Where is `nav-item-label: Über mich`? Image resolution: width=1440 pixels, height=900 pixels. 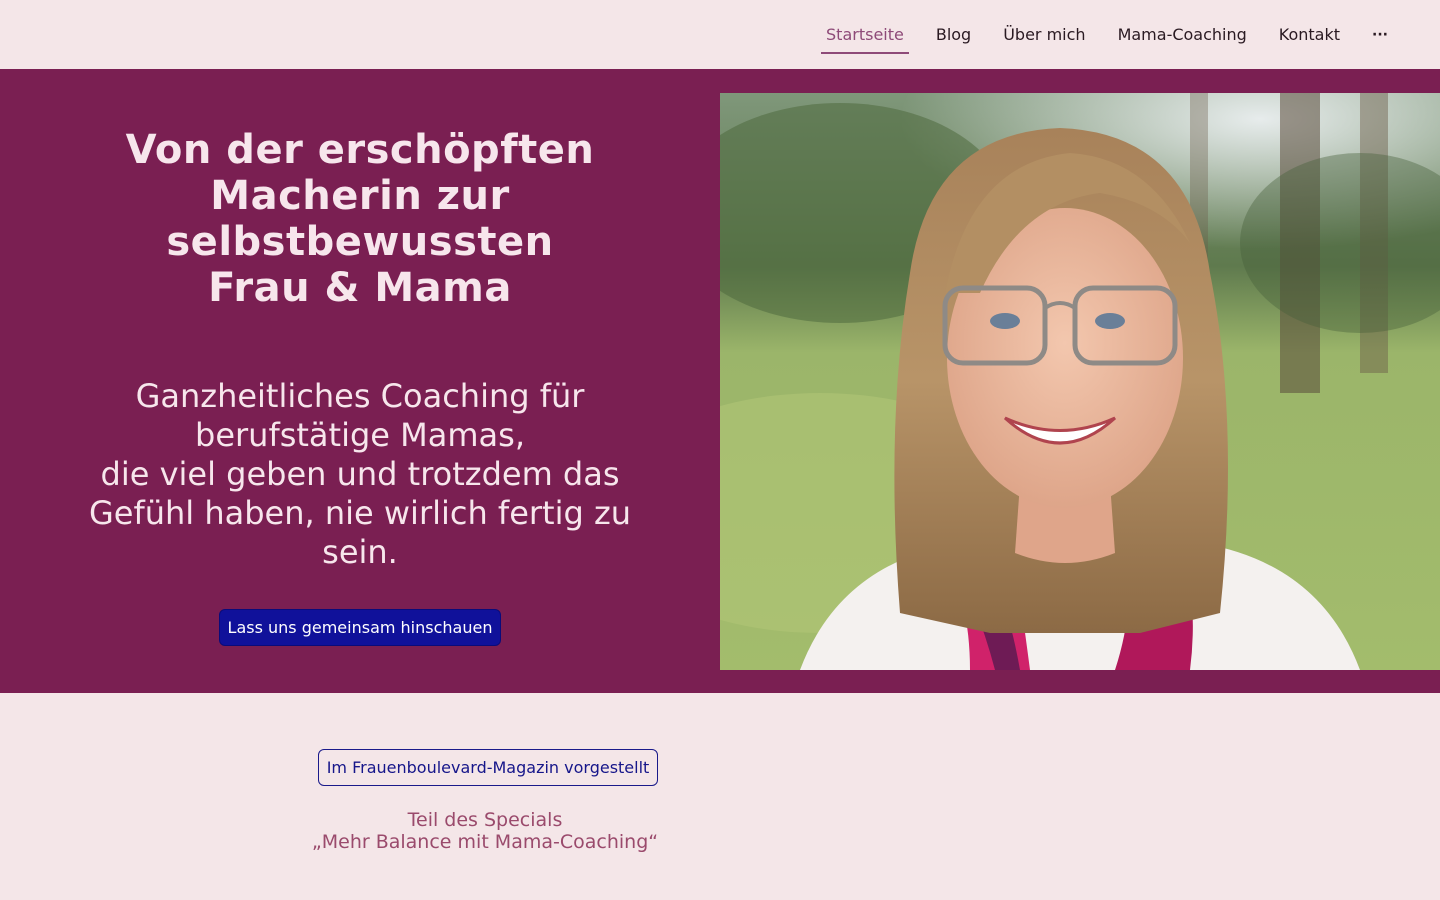 nav-item-label: Über mich is located at coordinates (1044, 34).